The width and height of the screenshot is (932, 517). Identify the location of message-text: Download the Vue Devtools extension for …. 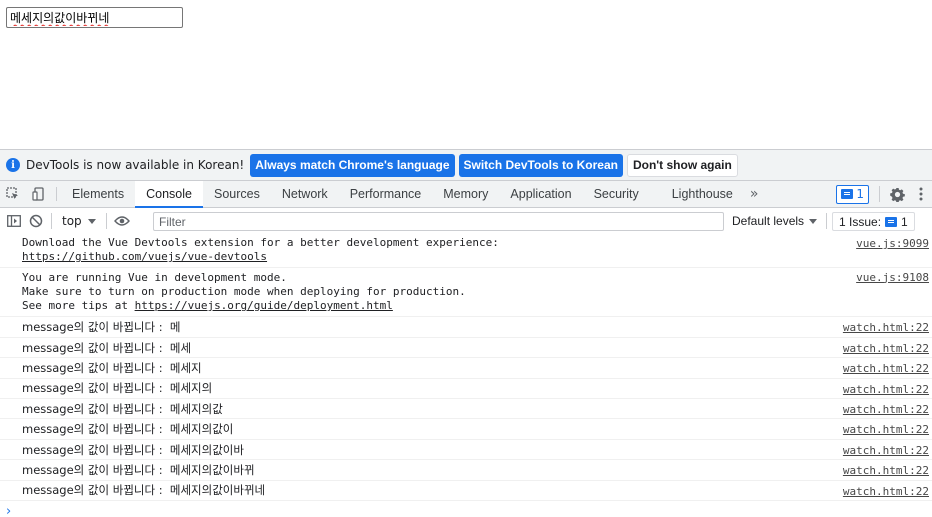
(260, 242).